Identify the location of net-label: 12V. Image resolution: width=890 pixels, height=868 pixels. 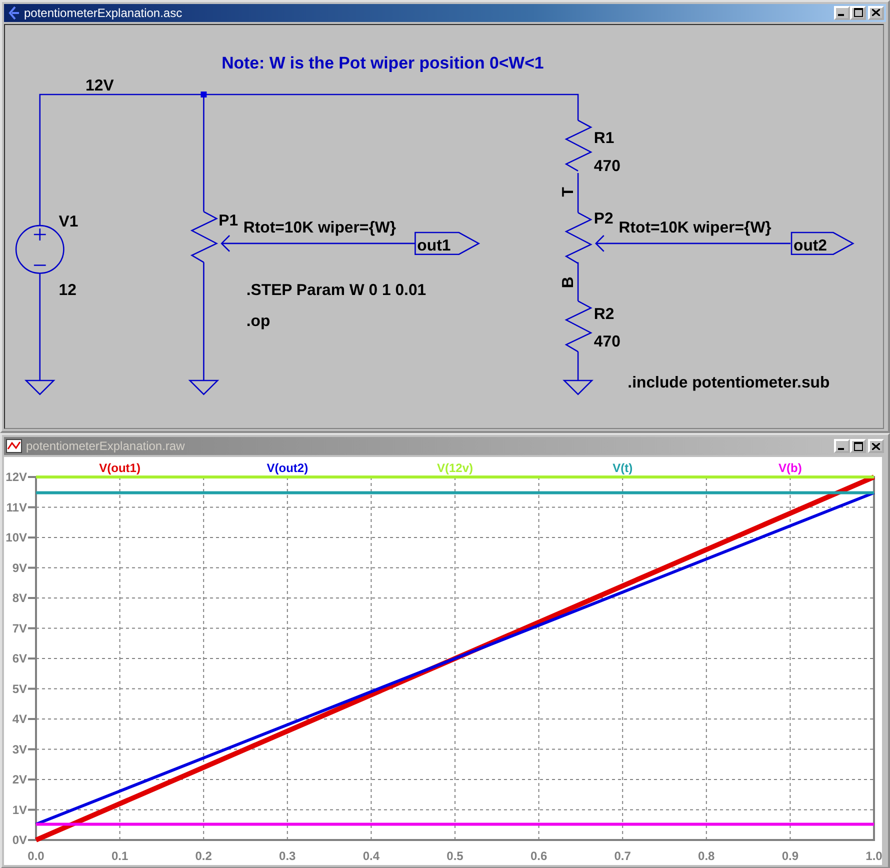
(100, 85).